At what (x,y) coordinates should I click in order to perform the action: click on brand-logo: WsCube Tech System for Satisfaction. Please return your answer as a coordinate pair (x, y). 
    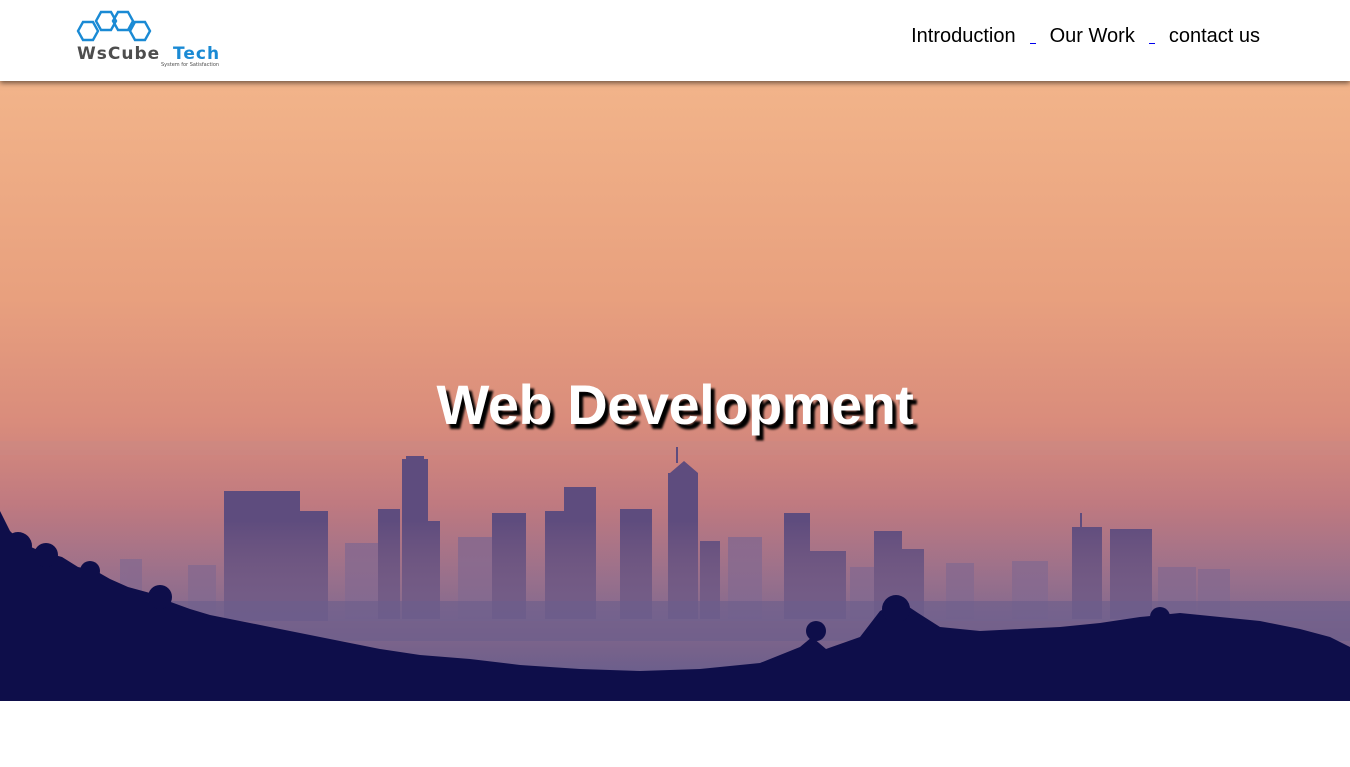
    Looking at the image, I should click on (152, 39).